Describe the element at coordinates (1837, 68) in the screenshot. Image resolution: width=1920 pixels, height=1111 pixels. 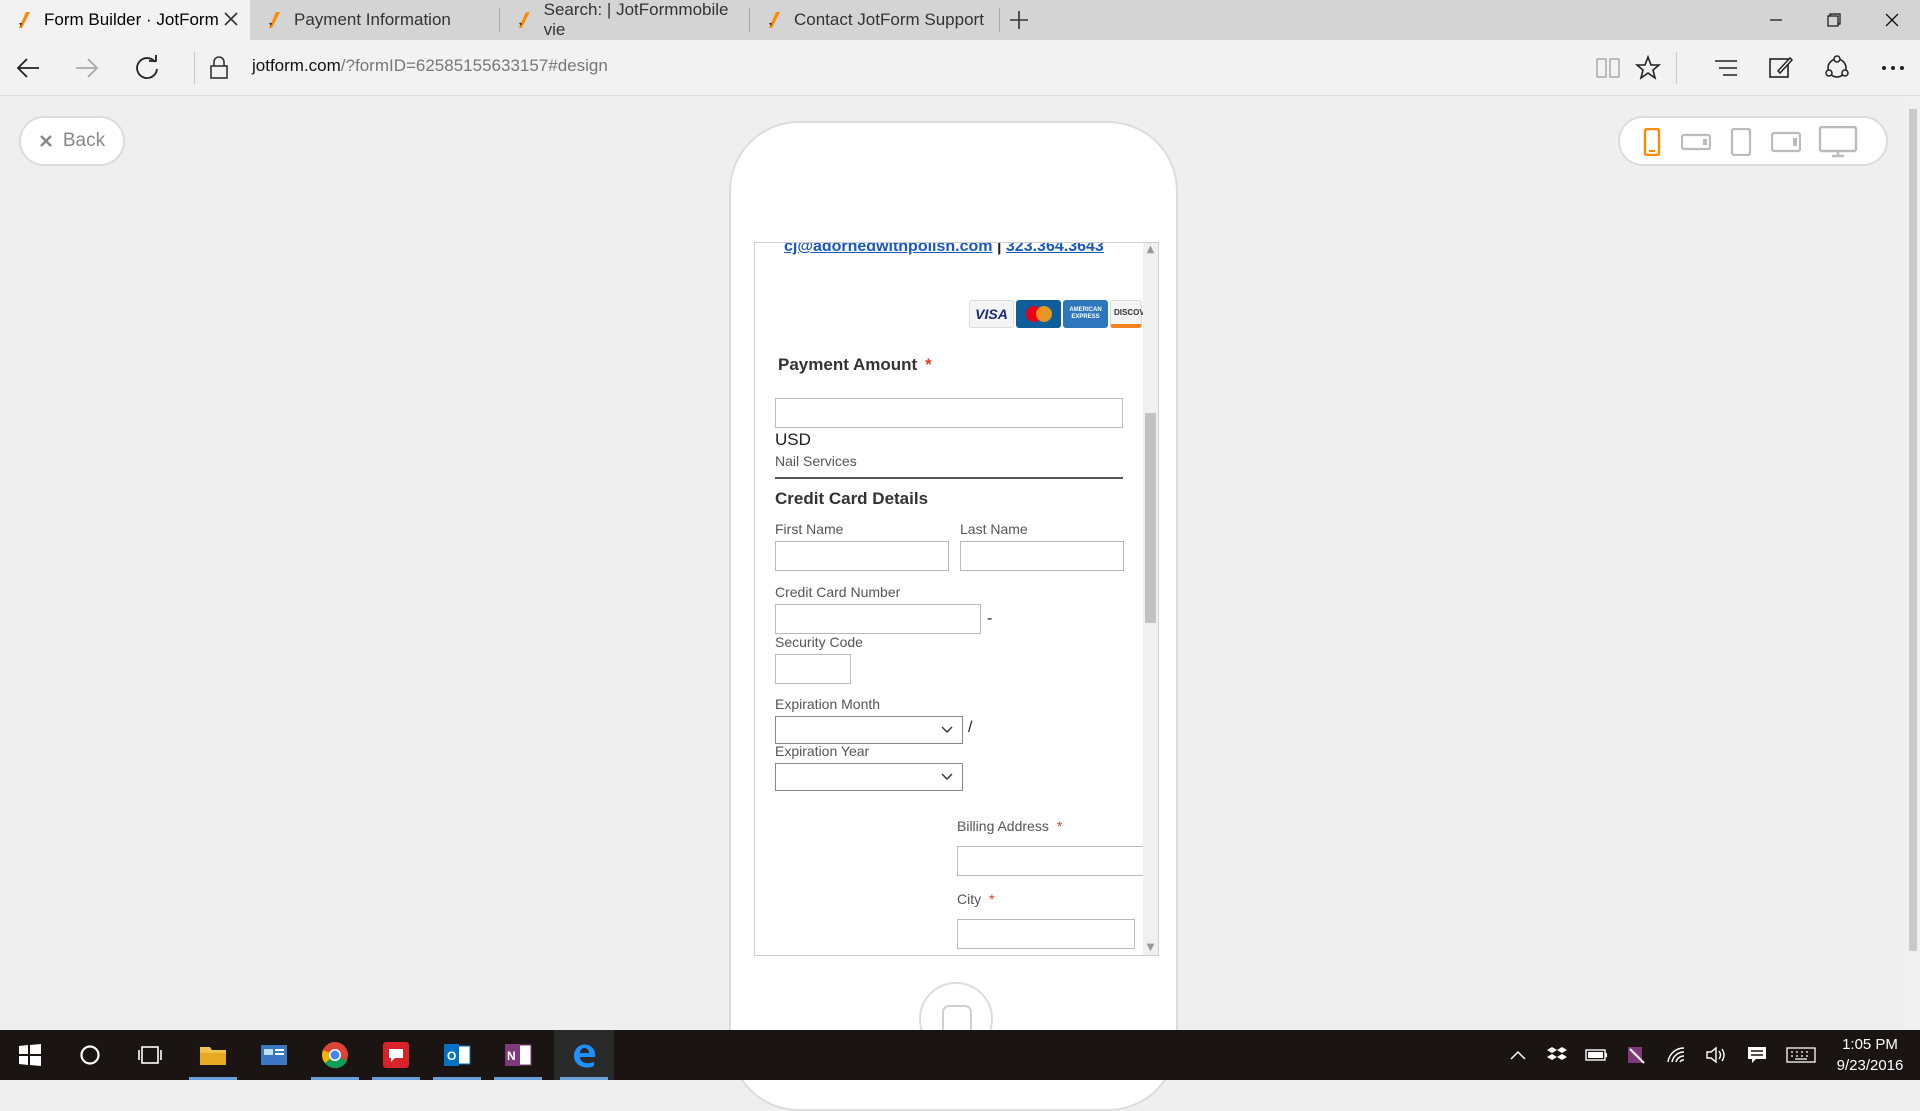
I see `share-button` at that location.